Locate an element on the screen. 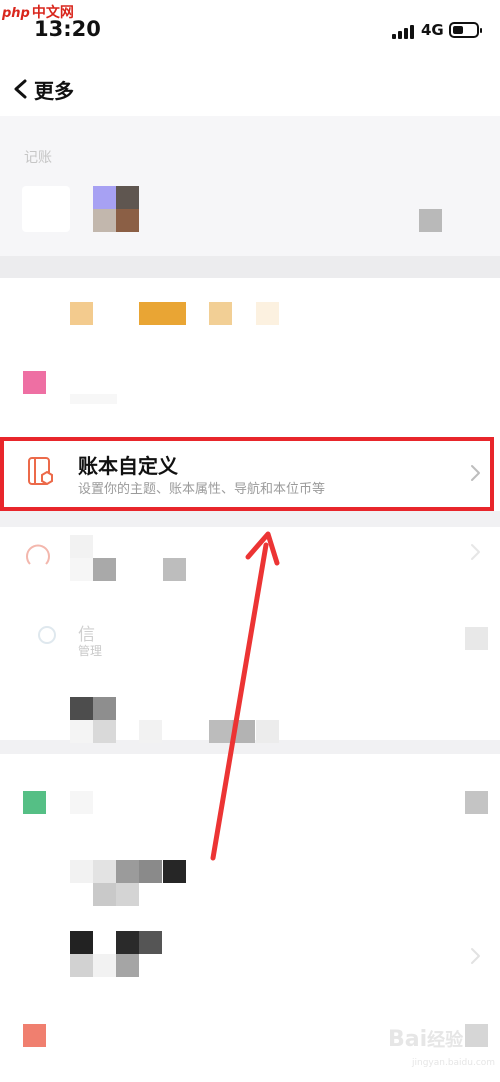  battery-icon is located at coordinates (465, 30).